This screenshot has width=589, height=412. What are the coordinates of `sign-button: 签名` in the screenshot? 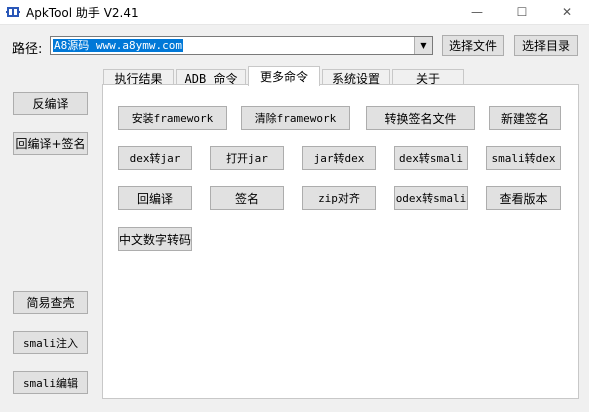 It's located at (247, 198).